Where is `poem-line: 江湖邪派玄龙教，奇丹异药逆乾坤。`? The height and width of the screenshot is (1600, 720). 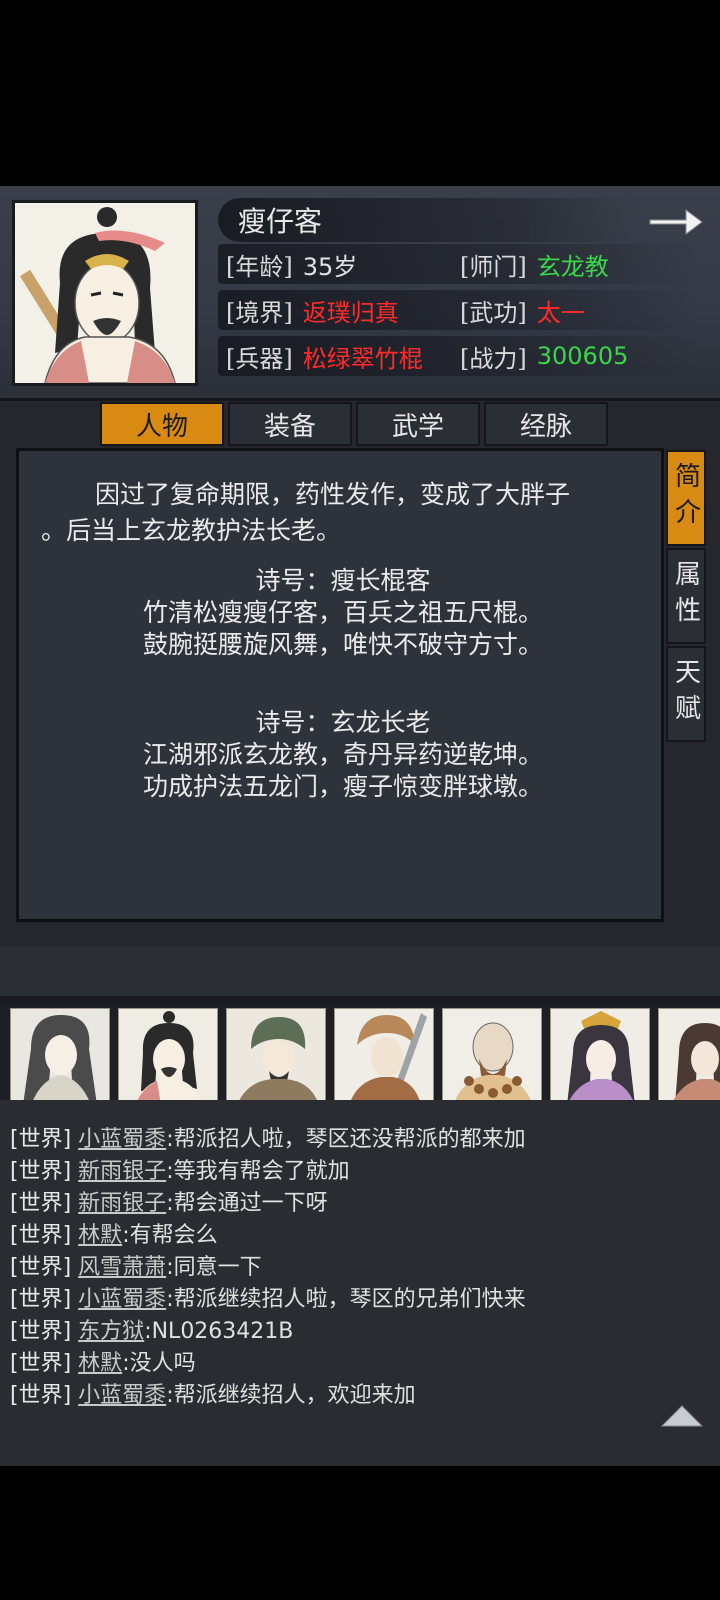 poem-line: 江湖邪派玄龙教，奇丹异药逆乾坤。 is located at coordinates (342, 754).